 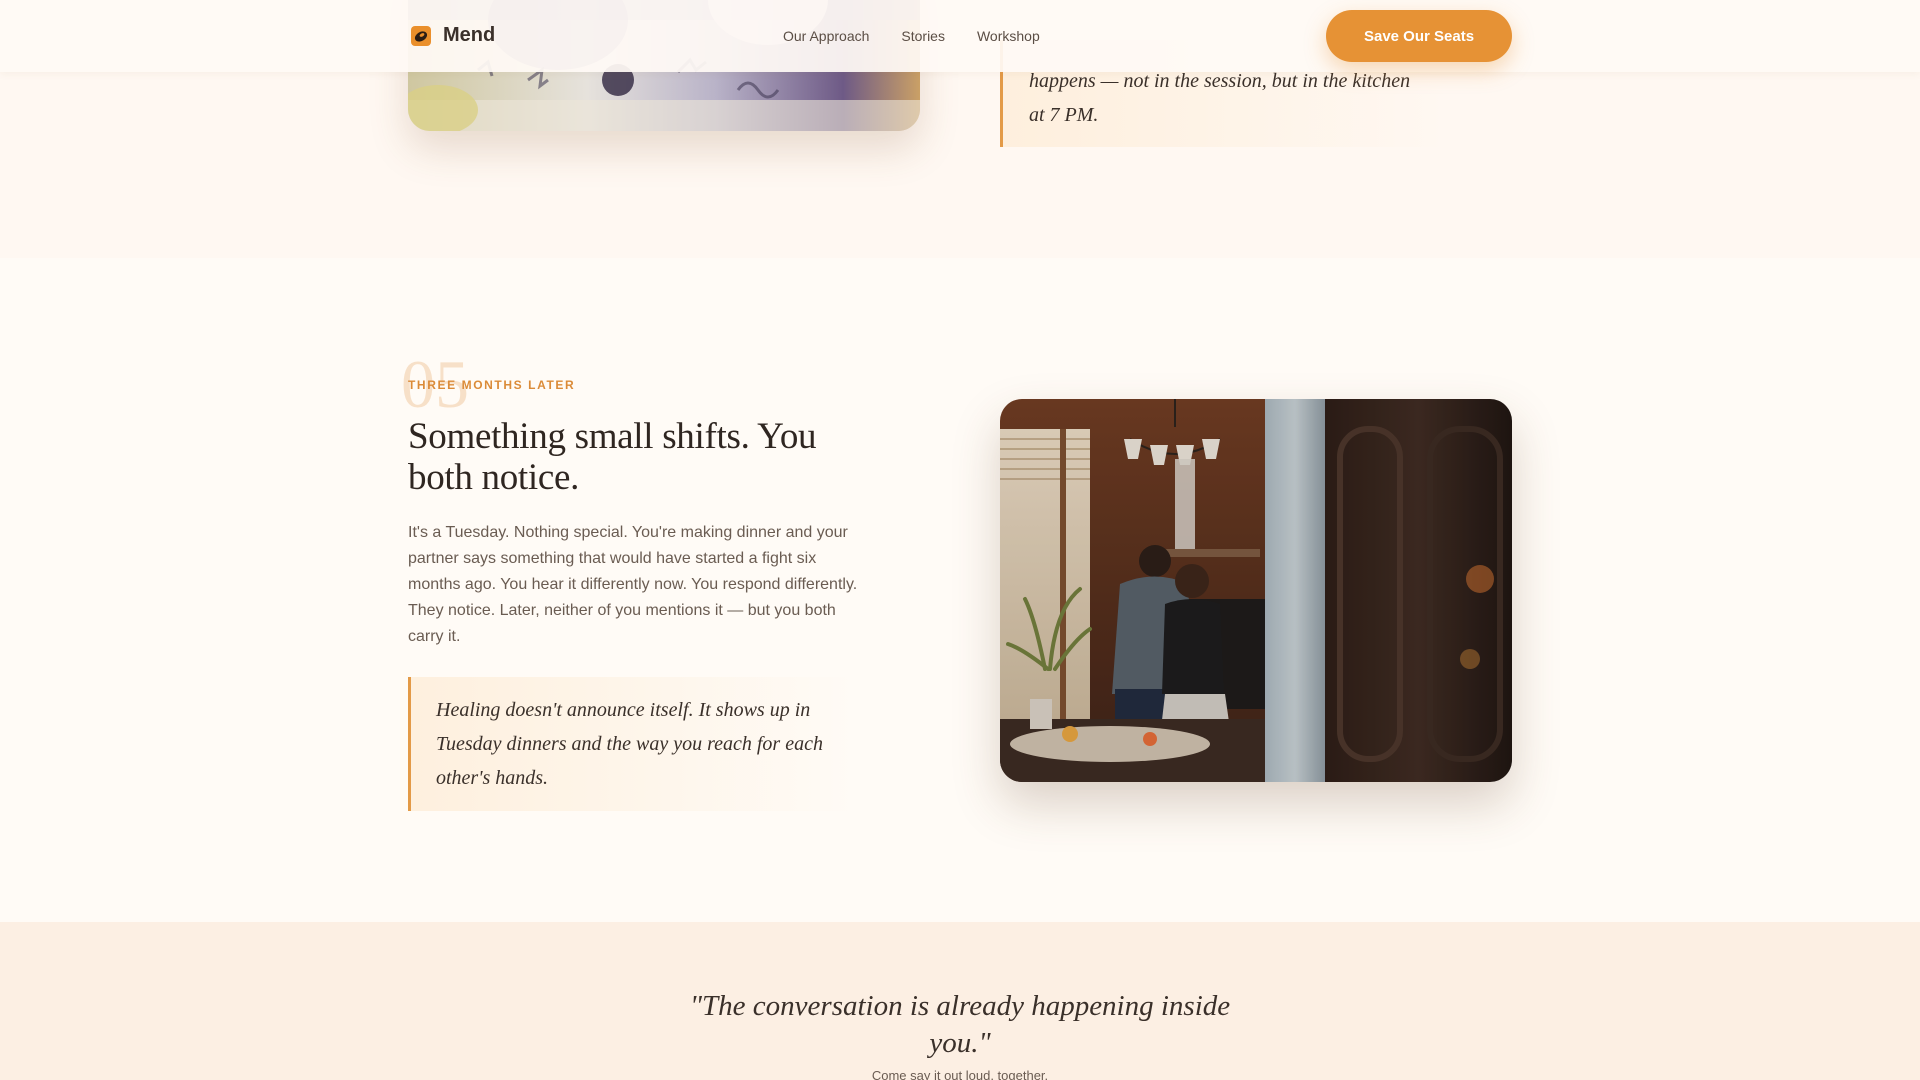 What do you see at coordinates (421, 35) in the screenshot?
I see `mend-logo-icon` at bounding box center [421, 35].